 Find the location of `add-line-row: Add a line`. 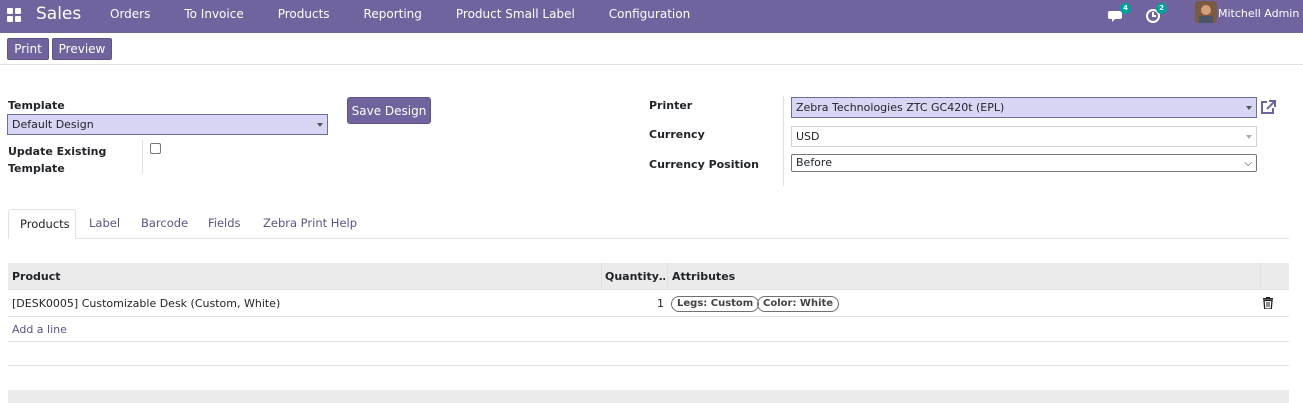

add-line-row: Add a line is located at coordinates (648, 329).